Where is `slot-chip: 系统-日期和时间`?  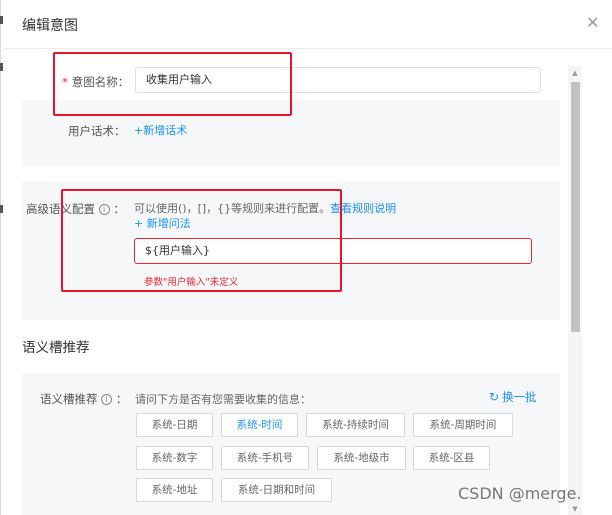
slot-chip: 系统-日期和时间 is located at coordinates (276, 490).